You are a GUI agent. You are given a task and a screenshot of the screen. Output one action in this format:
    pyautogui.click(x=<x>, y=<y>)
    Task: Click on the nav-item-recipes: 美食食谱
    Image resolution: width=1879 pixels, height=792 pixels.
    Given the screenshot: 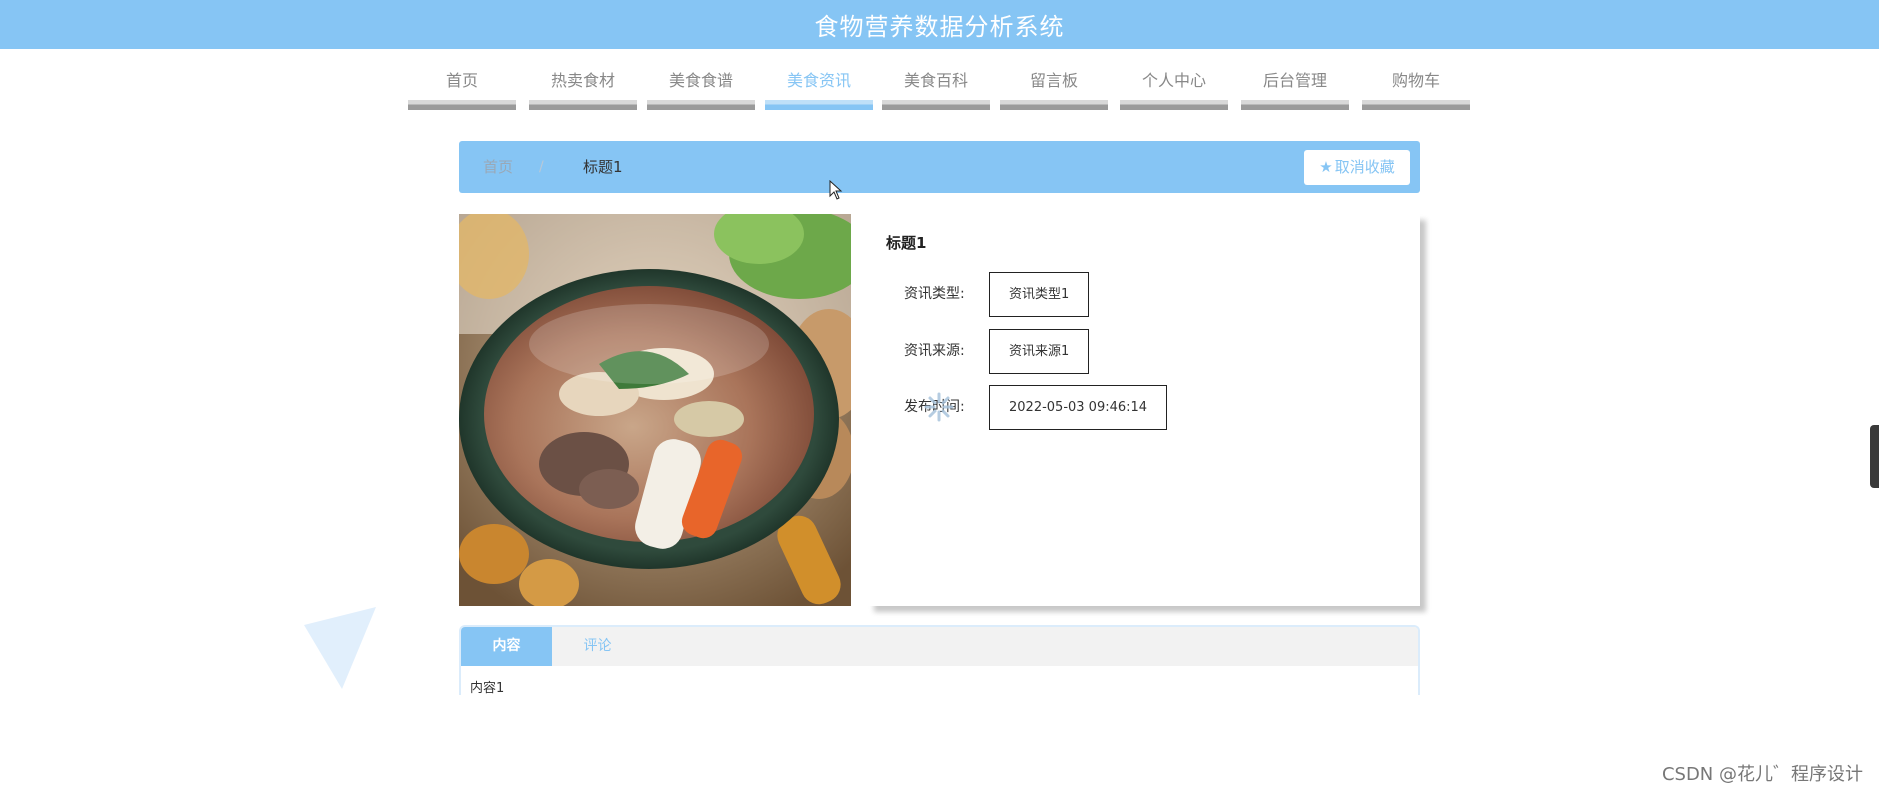 What is the action you would take?
    pyautogui.click(x=701, y=89)
    